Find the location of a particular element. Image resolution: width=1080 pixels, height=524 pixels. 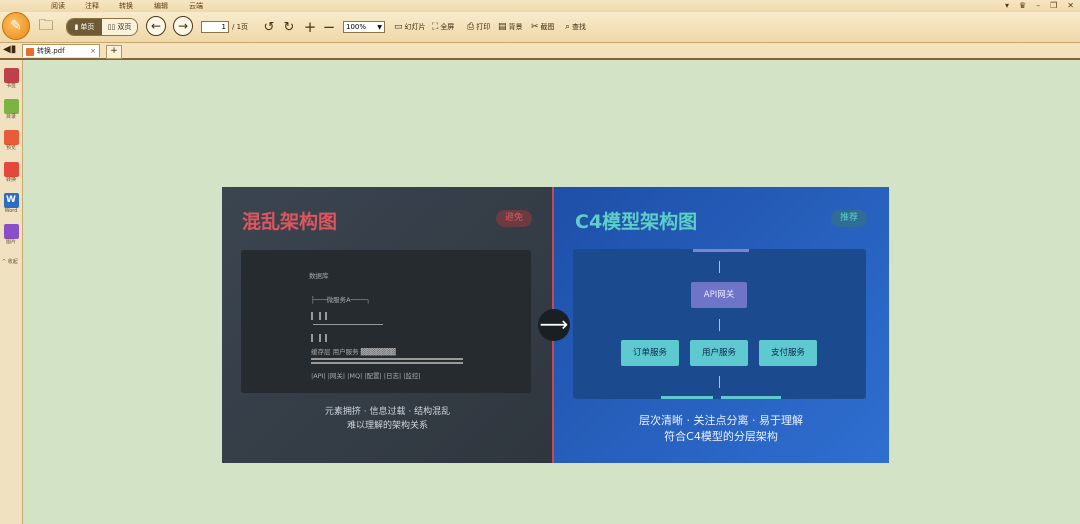

word-icon: W is located at coordinates (11, 200).